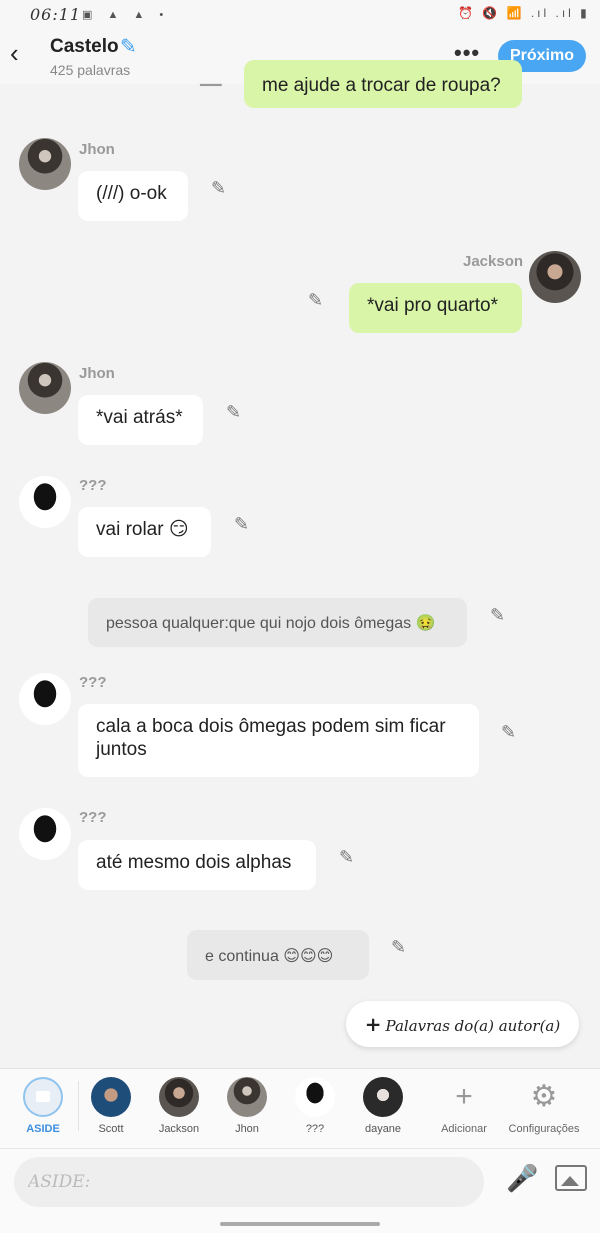 This screenshot has height=1233, width=600. What do you see at coordinates (522, 1181) in the screenshot?
I see `microphone-icon: 🎤` at bounding box center [522, 1181].